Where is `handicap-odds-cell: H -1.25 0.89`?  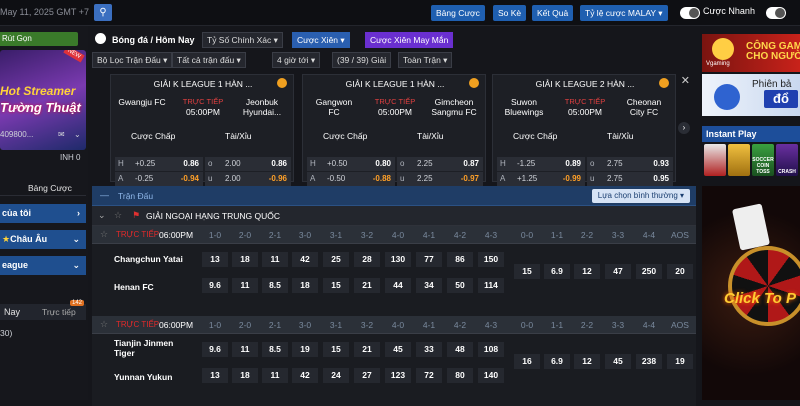 handicap-odds-cell: H -1.25 0.89 is located at coordinates (541, 164).